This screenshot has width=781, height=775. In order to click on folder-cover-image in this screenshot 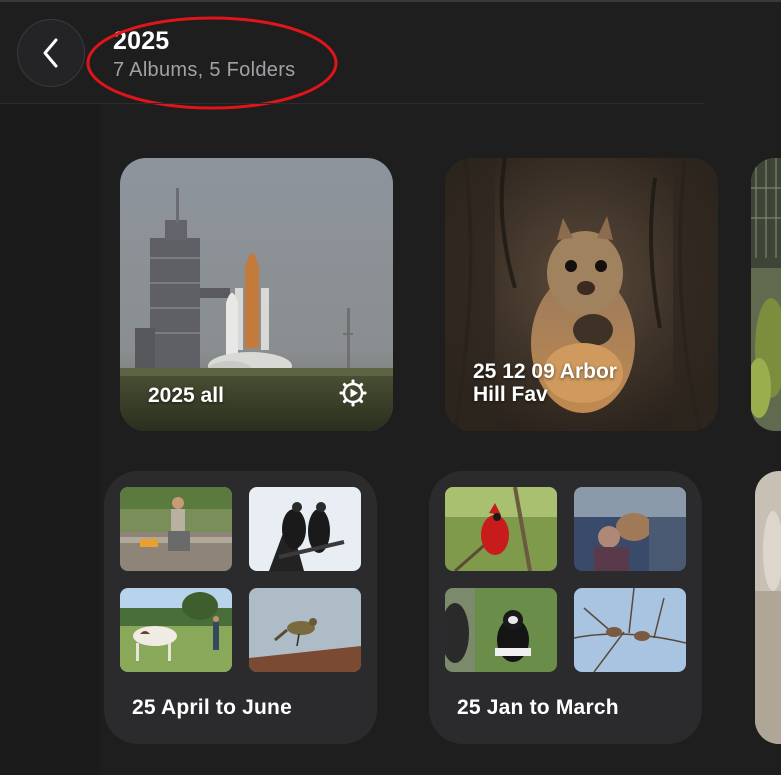, I will do `click(768, 607)`.